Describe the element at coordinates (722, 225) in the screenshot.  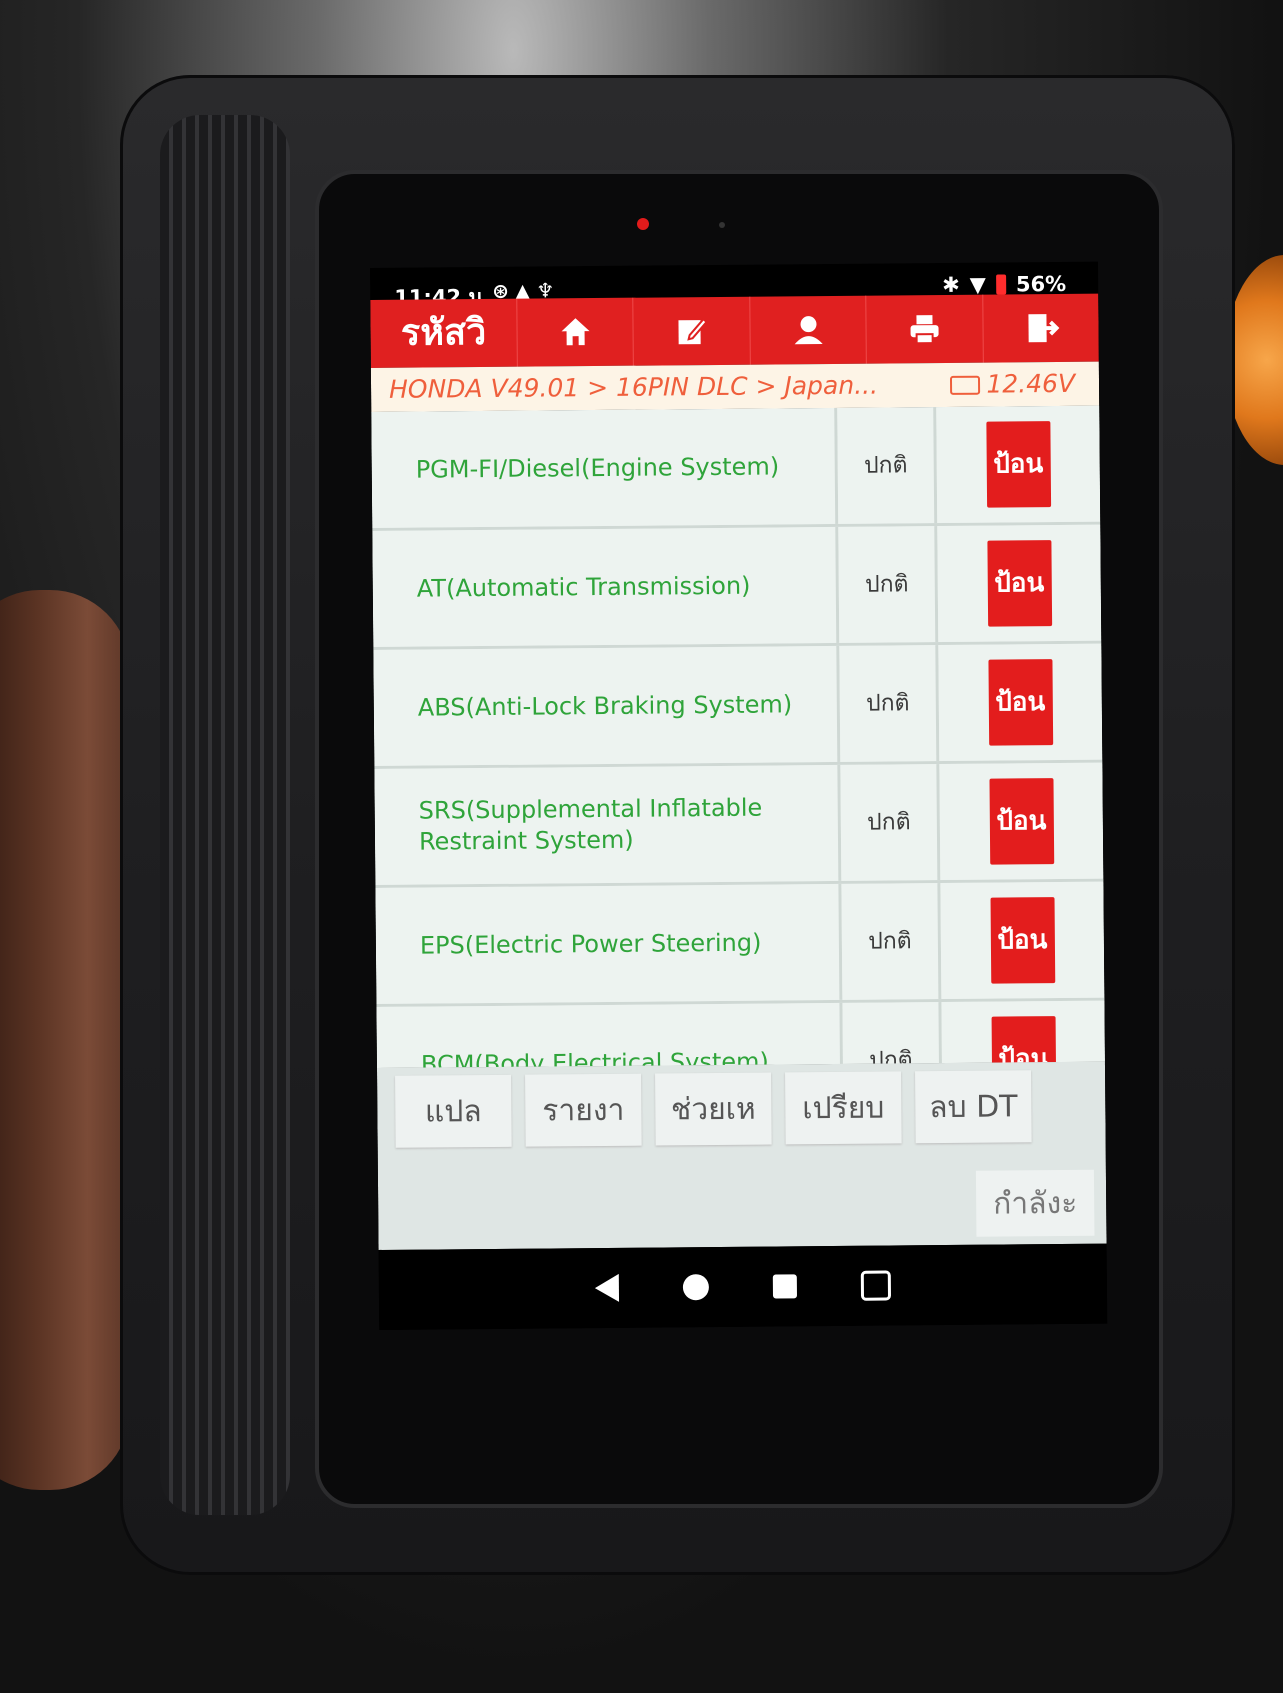
I see `sensor-icon` at that location.